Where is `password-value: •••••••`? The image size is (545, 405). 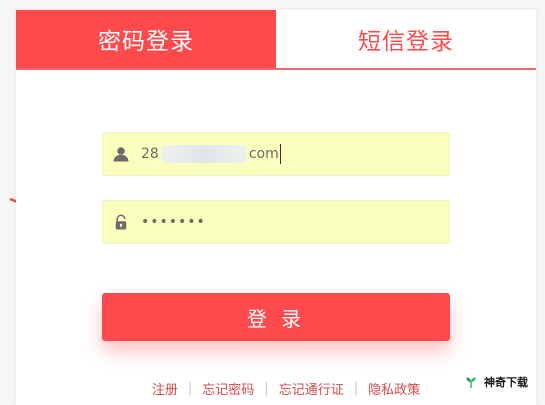 password-value: ••••••• is located at coordinates (173, 222).